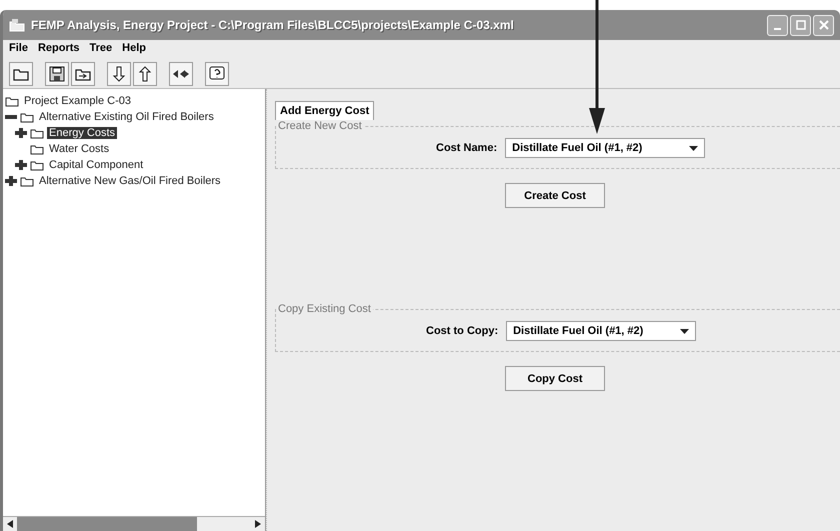 This screenshot has height=531, width=840. I want to click on node-label: Capital Component, so click(96, 165).